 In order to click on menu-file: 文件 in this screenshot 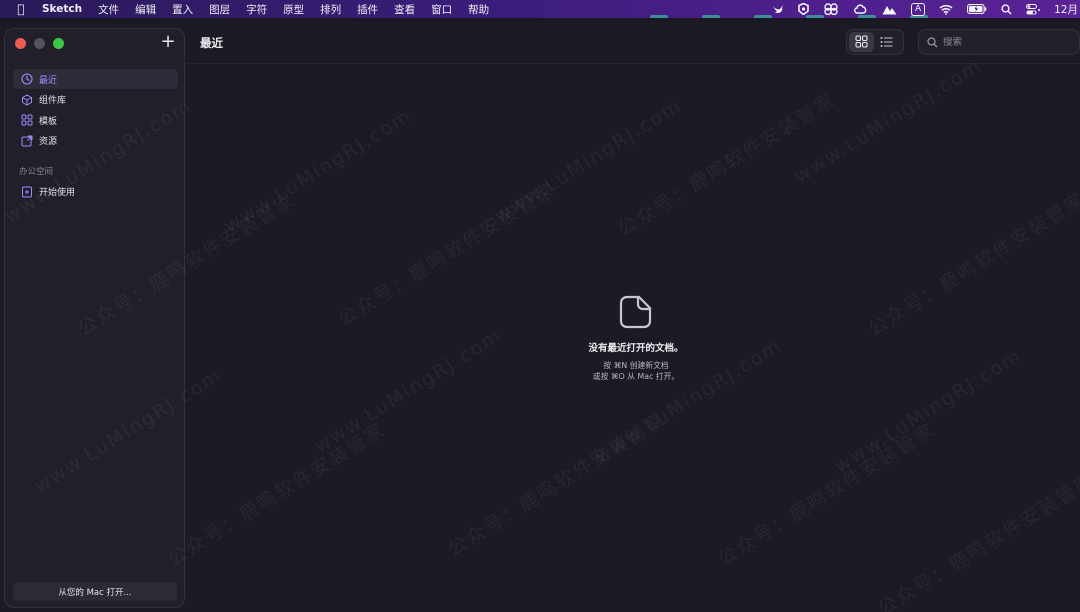, I will do `click(108, 9)`.